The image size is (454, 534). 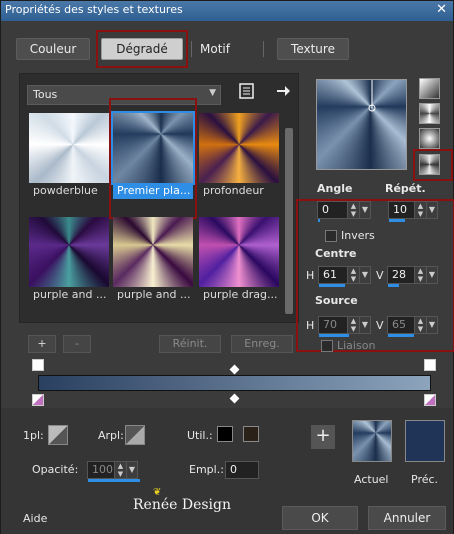 What do you see at coordinates (331, 236) in the screenshot?
I see `invert-checkbox` at bounding box center [331, 236].